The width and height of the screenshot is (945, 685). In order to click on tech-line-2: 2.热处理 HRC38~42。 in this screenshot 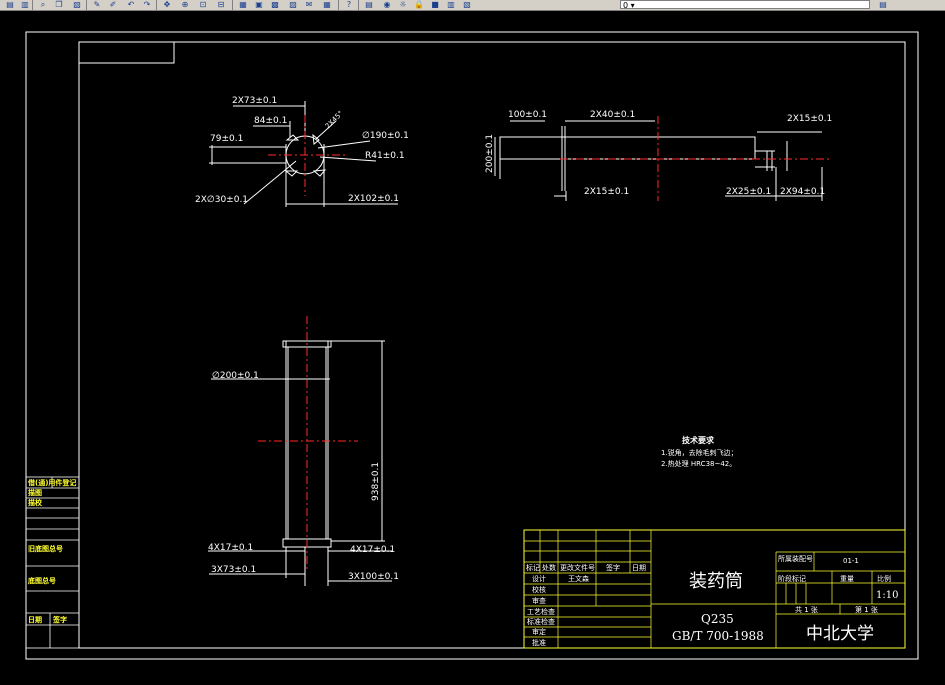, I will do `click(698, 463)`.